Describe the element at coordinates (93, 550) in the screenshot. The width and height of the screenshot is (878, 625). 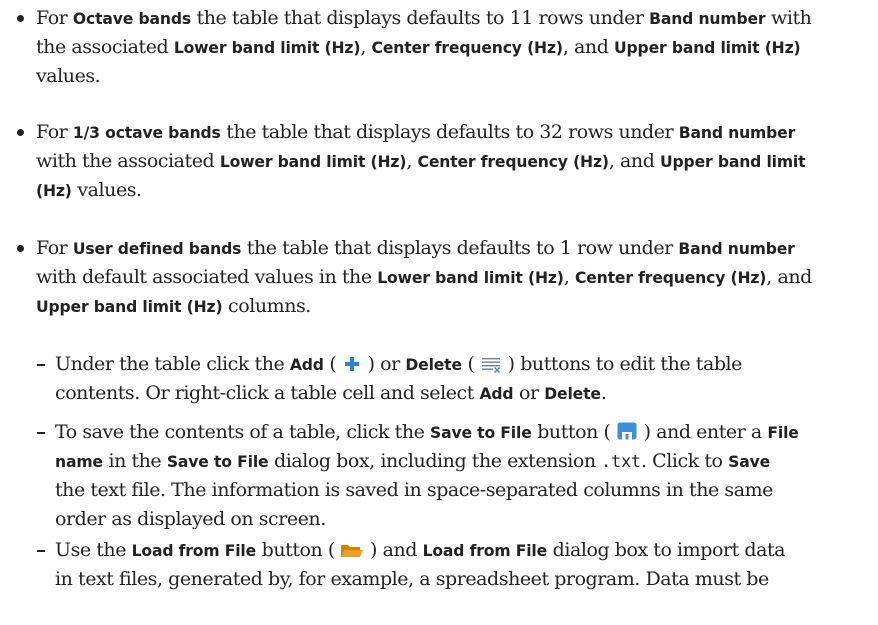
I see `text-run: Use the` at that location.